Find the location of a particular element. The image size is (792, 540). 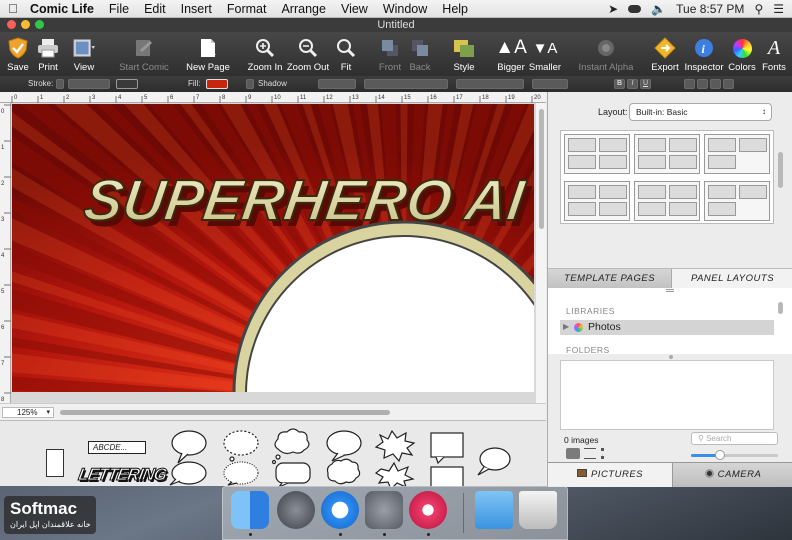

zoom-out-button: Zoom Out is located at coordinates (308, 54).